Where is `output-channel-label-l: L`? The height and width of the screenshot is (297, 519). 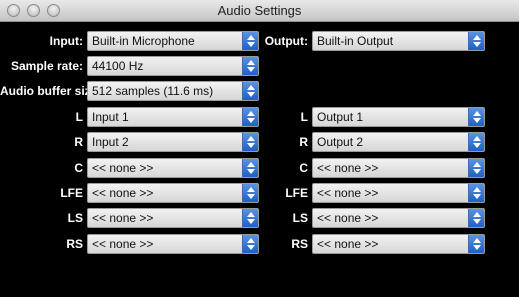 output-channel-label-l: L is located at coordinates (304, 117).